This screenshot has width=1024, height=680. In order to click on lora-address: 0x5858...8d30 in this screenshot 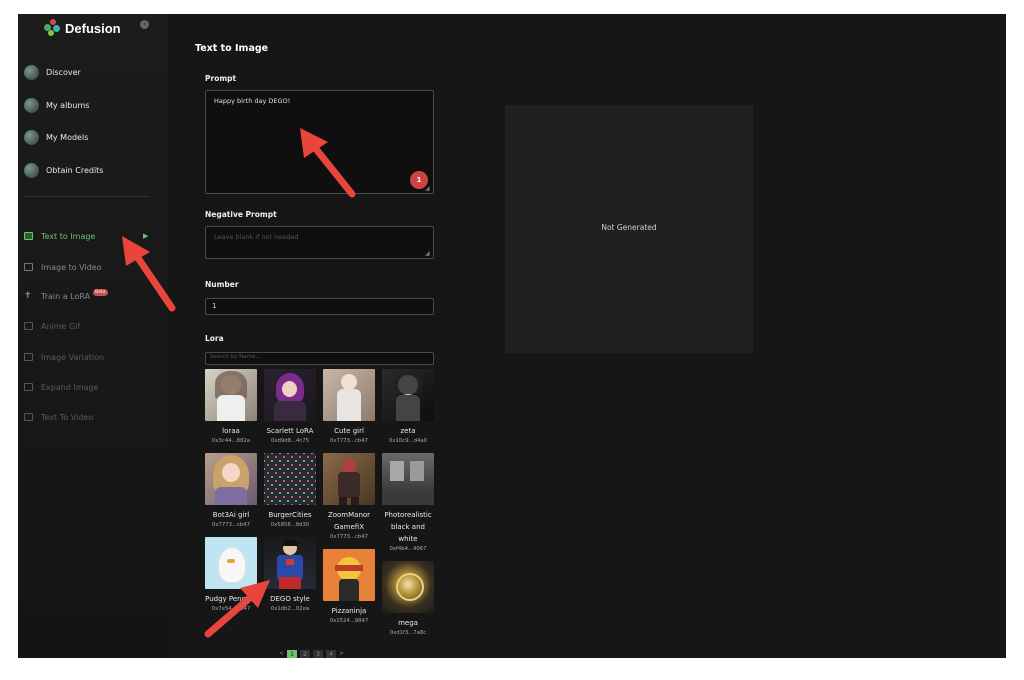, I will do `click(290, 525)`.